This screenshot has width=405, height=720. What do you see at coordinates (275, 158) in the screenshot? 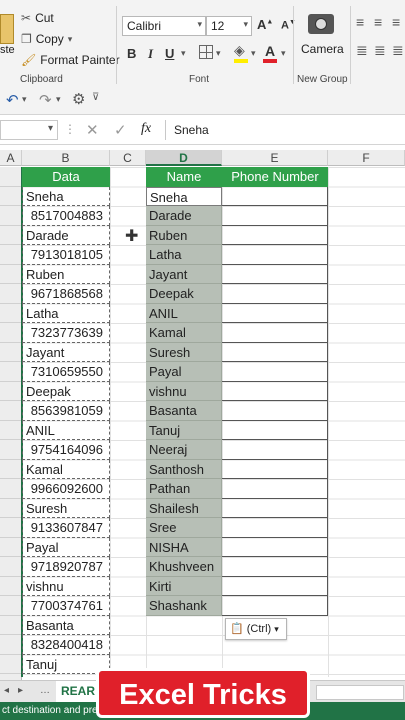
I see `column-header-e: E` at bounding box center [275, 158].